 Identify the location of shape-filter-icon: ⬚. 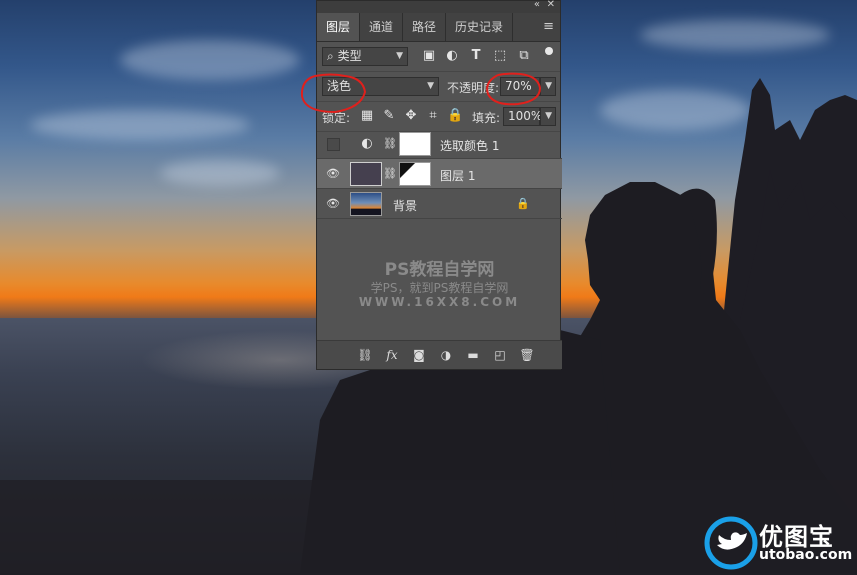
(500, 56).